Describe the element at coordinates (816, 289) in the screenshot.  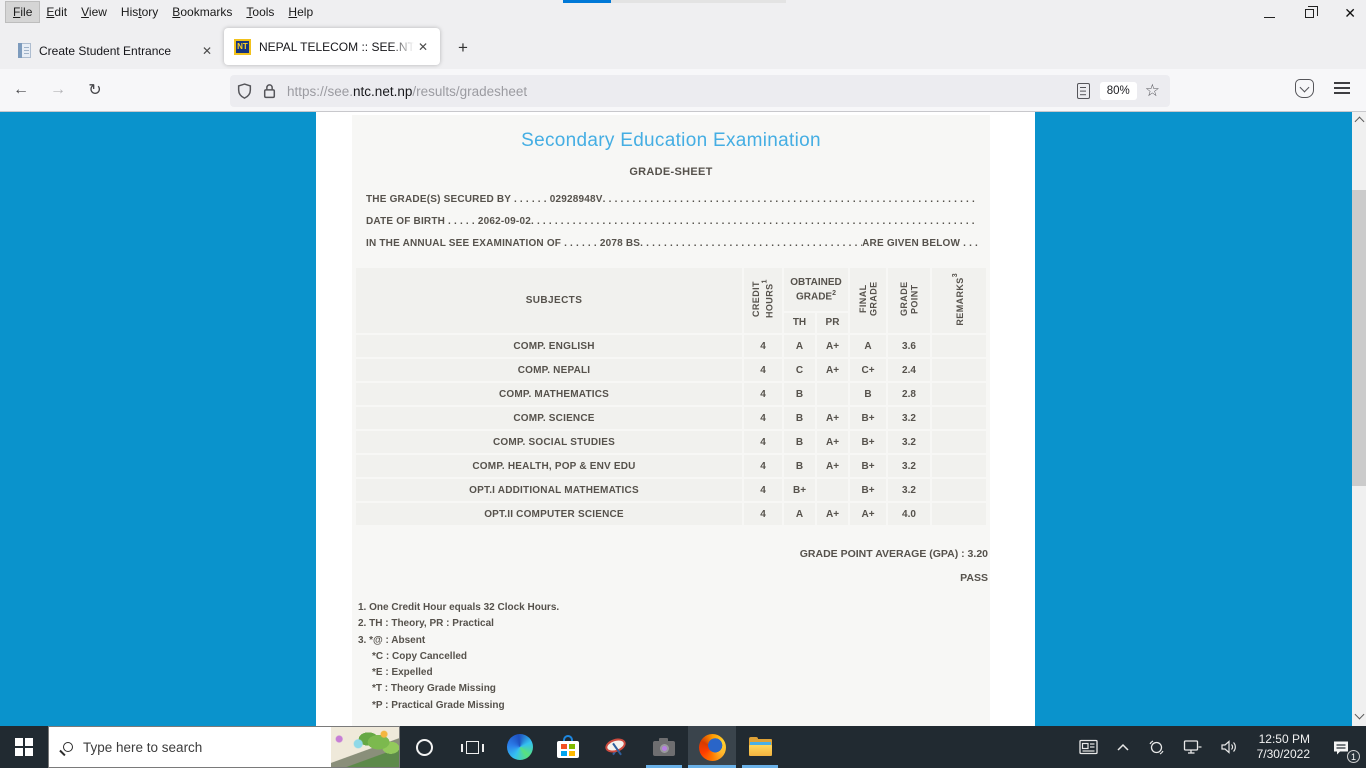
I see `header-obtained-grade: OBTAINED GRADE2` at that location.